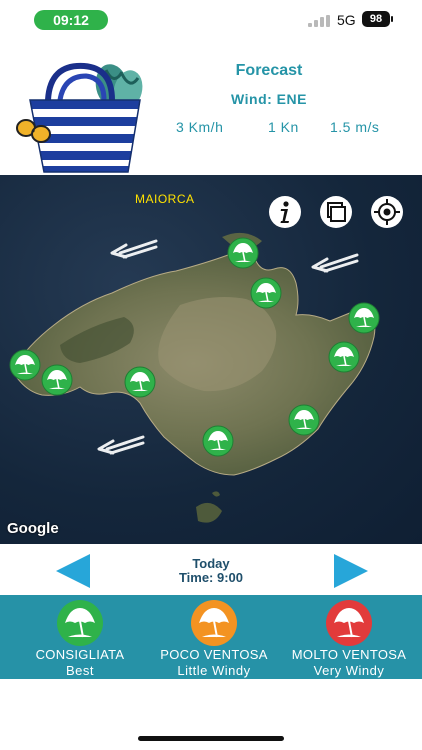 The width and height of the screenshot is (422, 750). I want to click on google-logo: Google, so click(33, 528).